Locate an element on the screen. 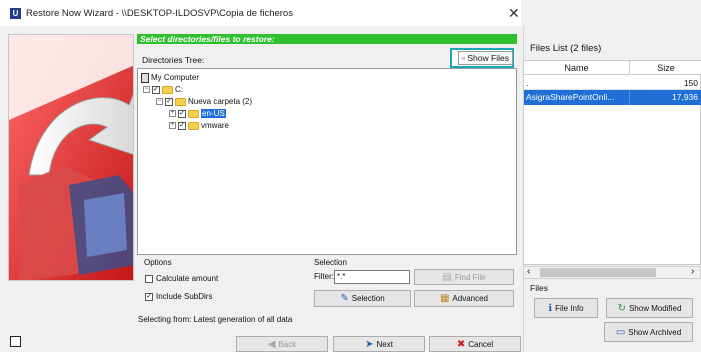 The width and height of the screenshot is (701, 352). find-file-icon: ▤ is located at coordinates (447, 277).